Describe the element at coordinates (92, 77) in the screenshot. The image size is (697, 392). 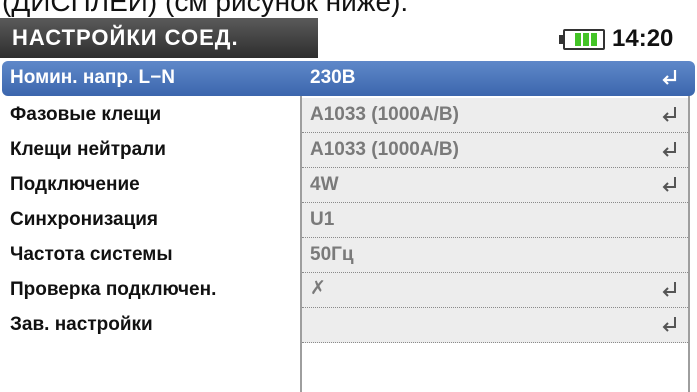
I see `row-label: Номин. напр. L−N` at that location.